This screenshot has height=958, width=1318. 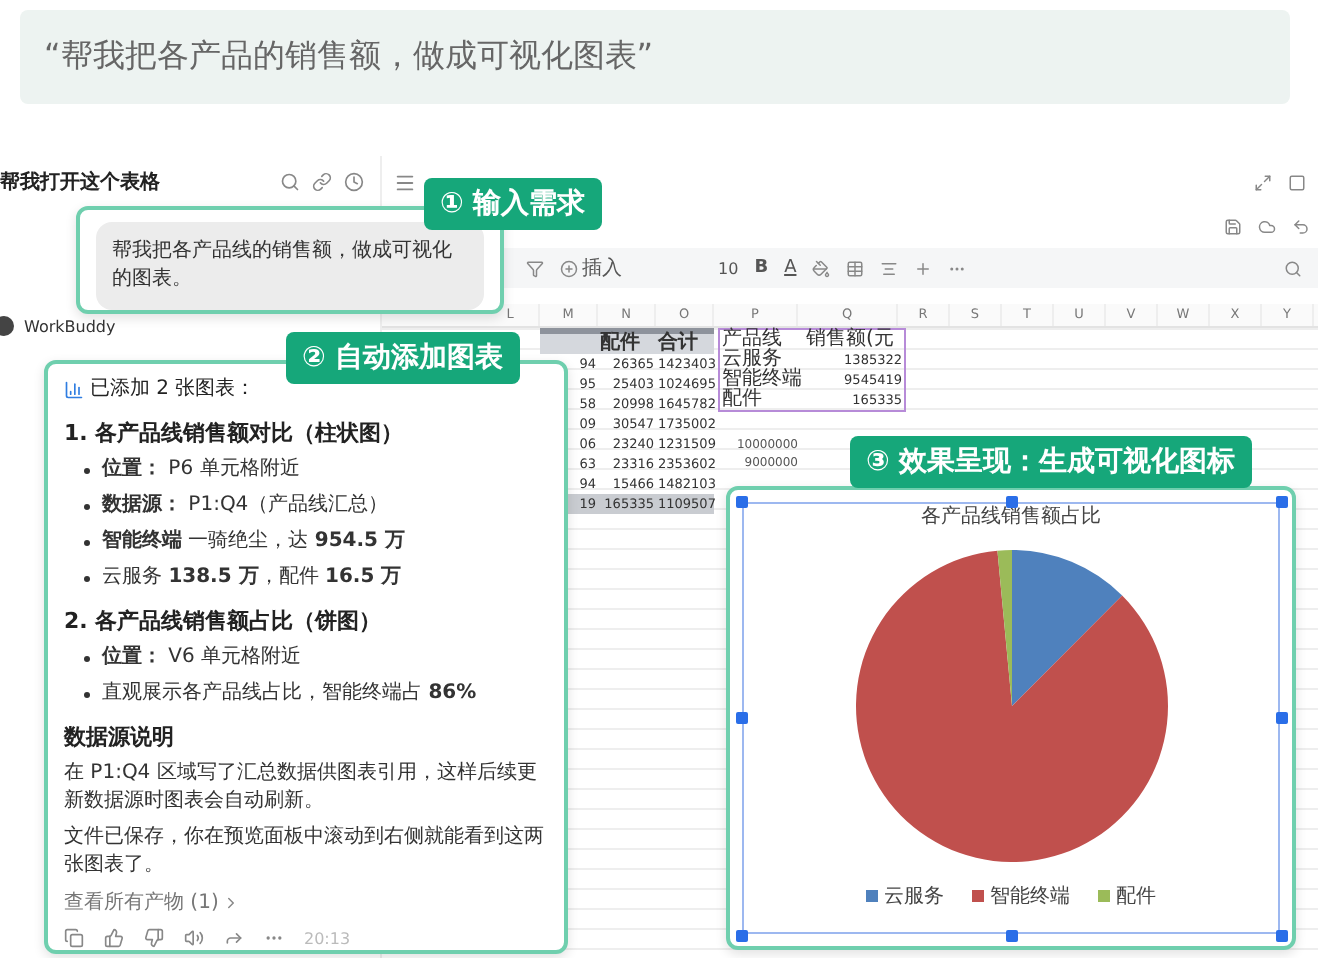 What do you see at coordinates (235, 434) in the screenshot?
I see `chart-heading: 1. 各产品线销售额对比（柱状图）` at bounding box center [235, 434].